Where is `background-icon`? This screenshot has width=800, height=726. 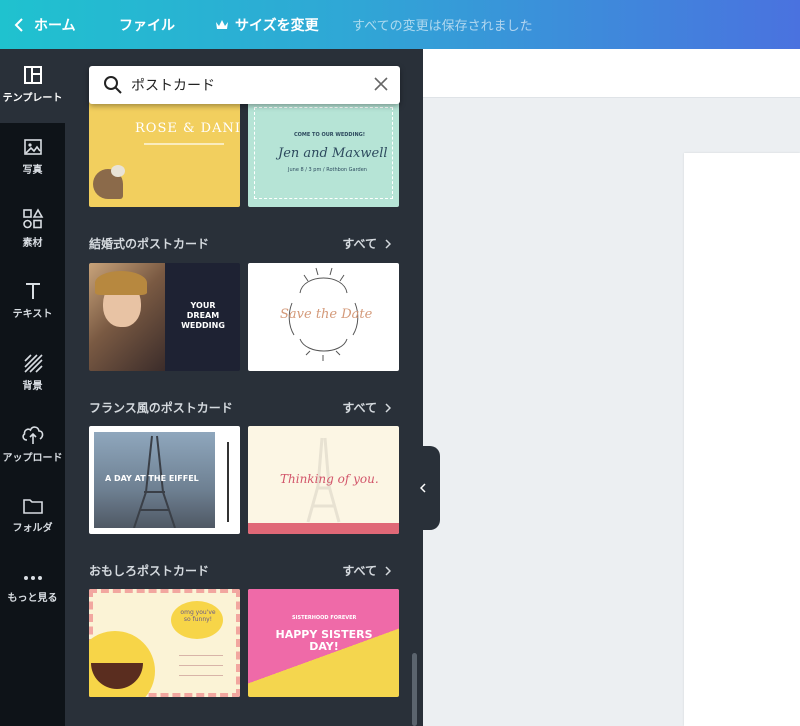
background-icon is located at coordinates (33, 363).